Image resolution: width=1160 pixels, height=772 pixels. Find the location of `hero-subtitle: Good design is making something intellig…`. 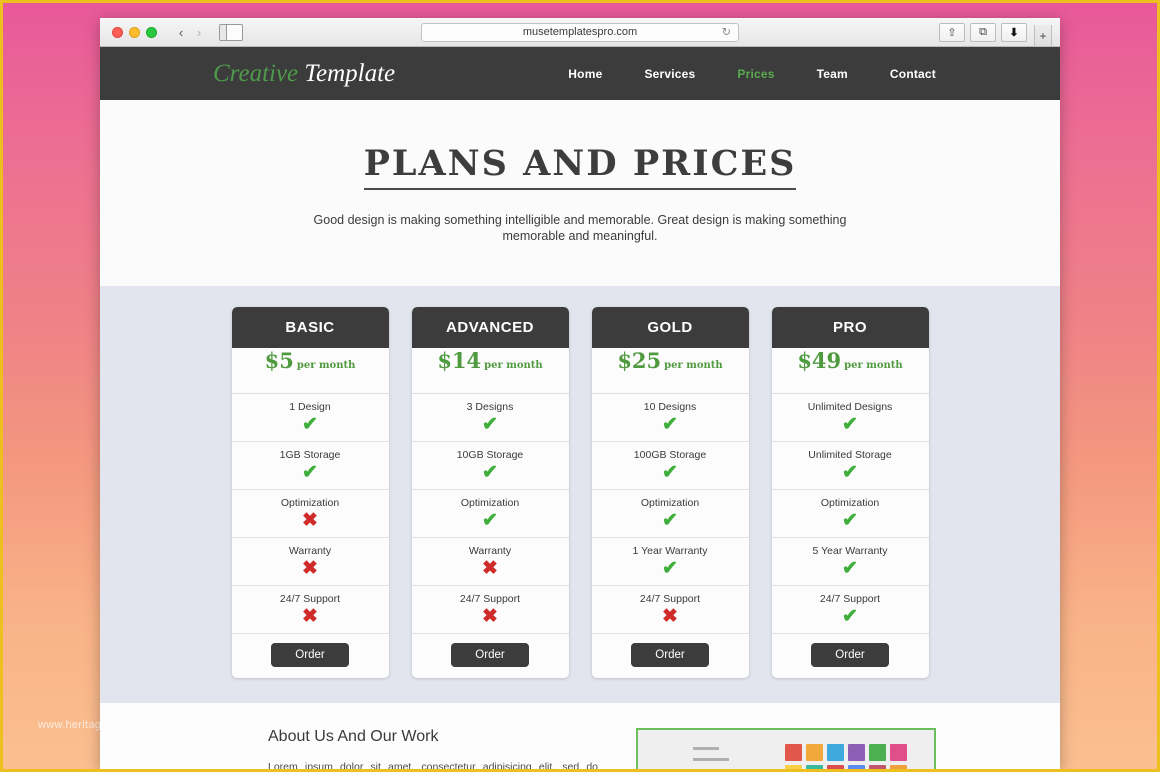

hero-subtitle: Good design is making something intellig… is located at coordinates (580, 228).